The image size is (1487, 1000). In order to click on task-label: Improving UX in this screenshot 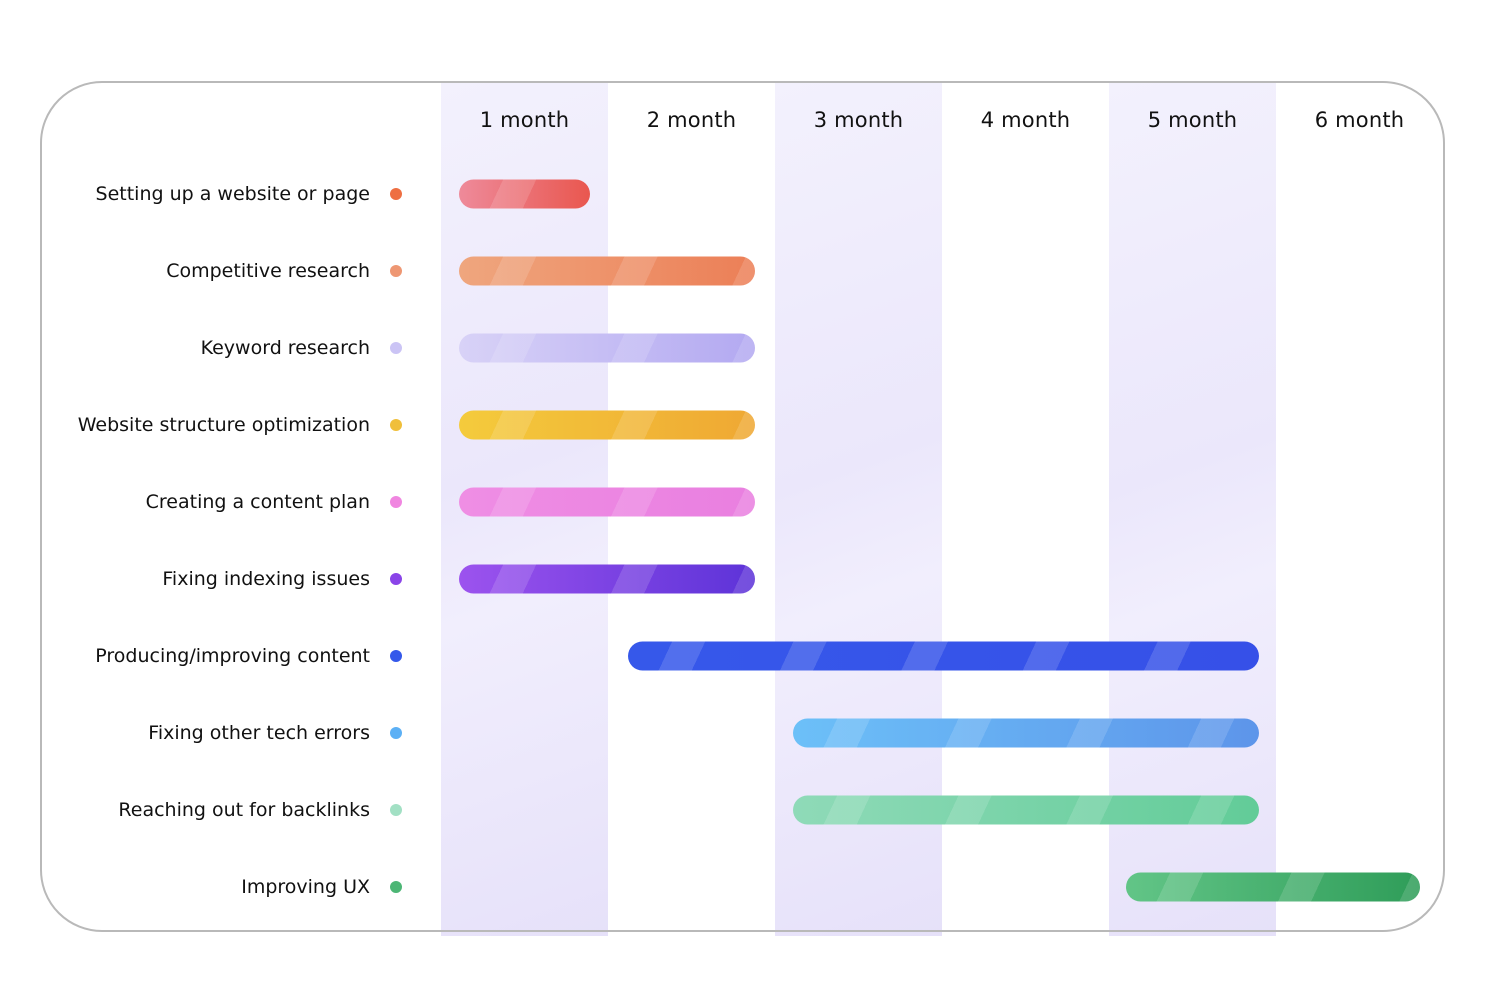, I will do `click(305, 887)`.